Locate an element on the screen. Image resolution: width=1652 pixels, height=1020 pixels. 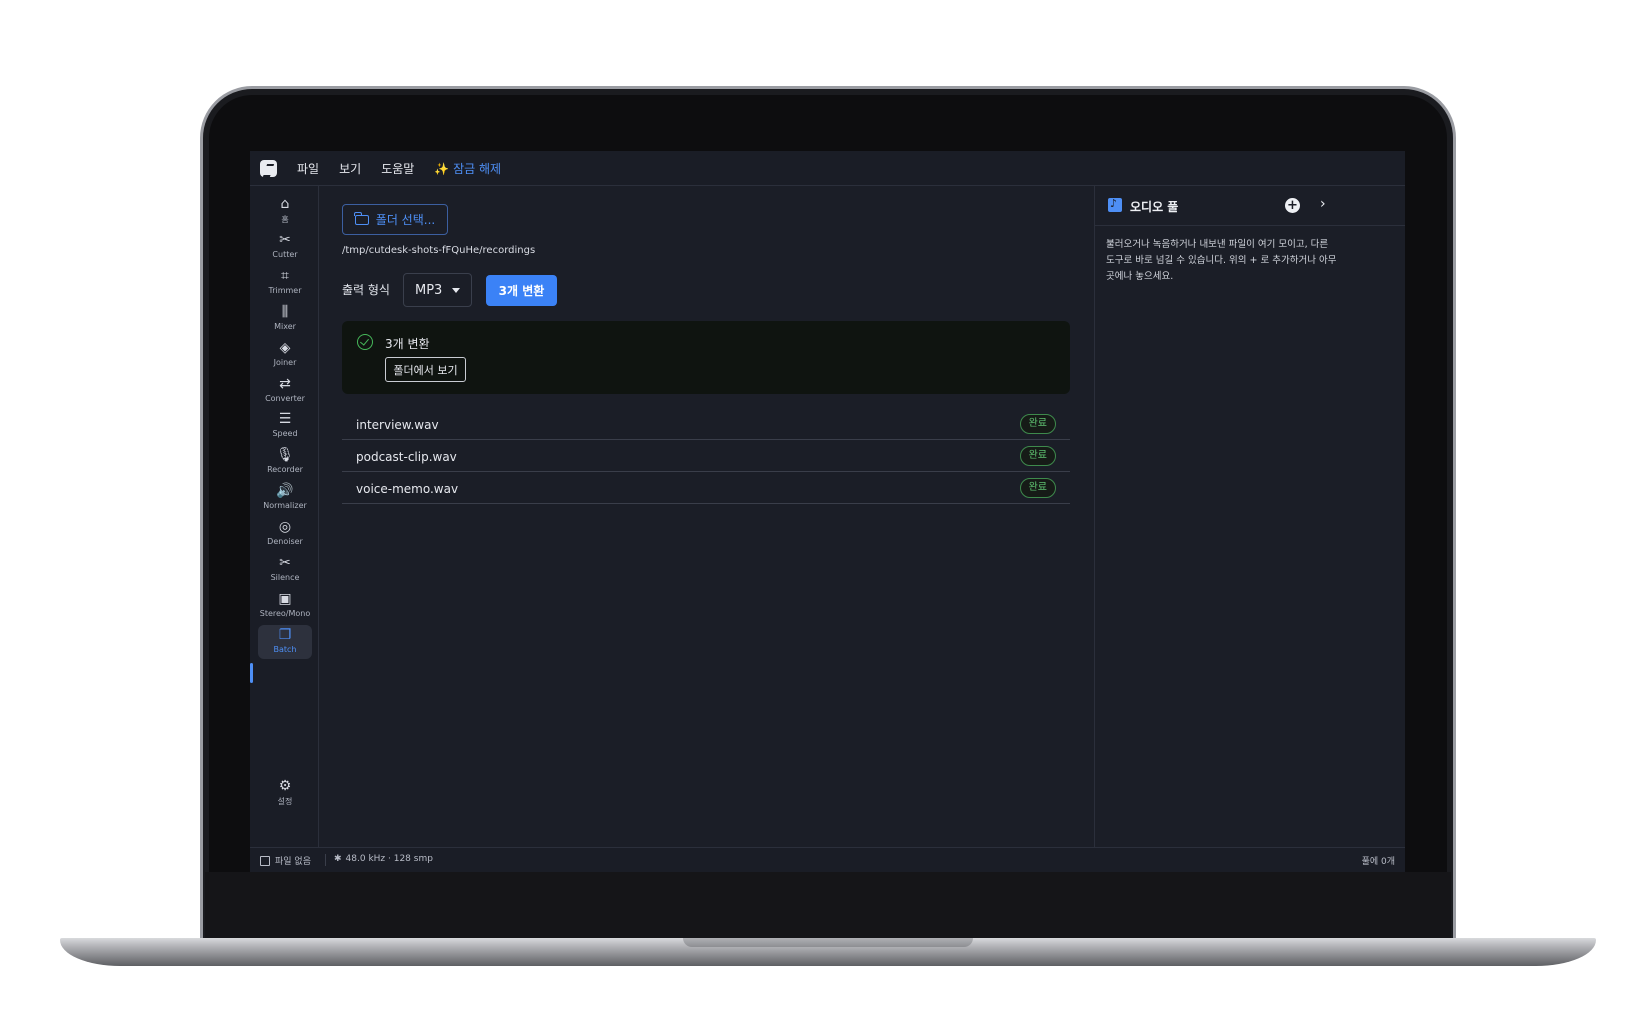
add-to-pool-button: + is located at coordinates (1292, 205).